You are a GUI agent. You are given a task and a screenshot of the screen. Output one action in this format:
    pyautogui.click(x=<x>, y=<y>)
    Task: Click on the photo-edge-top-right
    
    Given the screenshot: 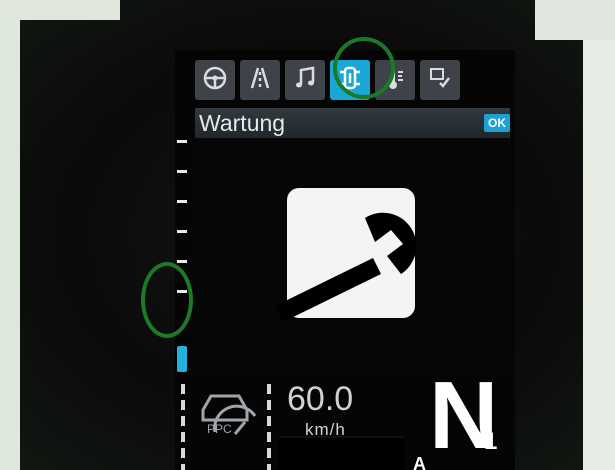 What is the action you would take?
    pyautogui.click(x=575, y=20)
    